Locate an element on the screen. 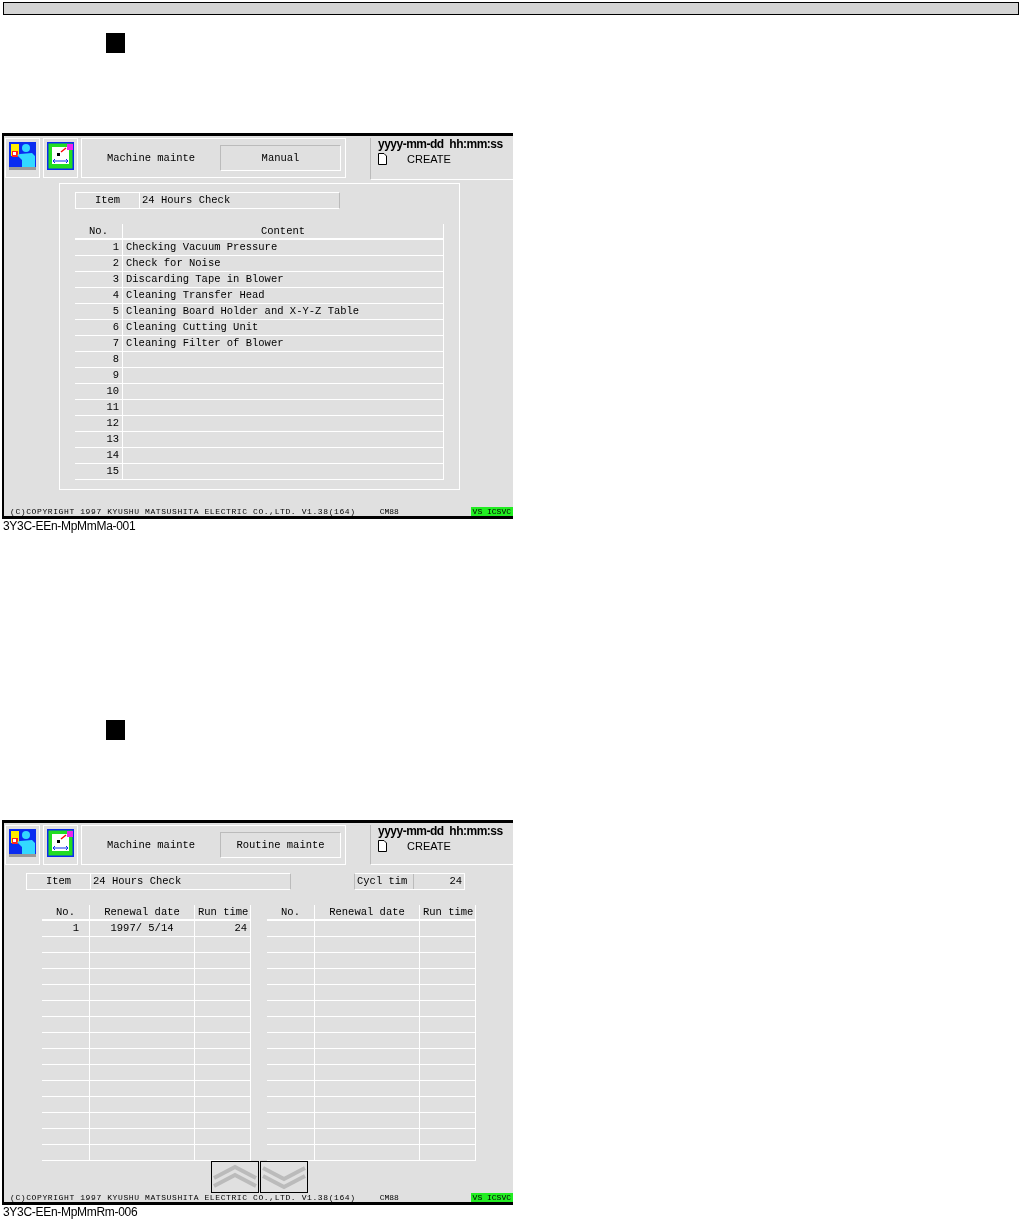  table-cell: Checking Vacuum Pressure is located at coordinates (283, 248).